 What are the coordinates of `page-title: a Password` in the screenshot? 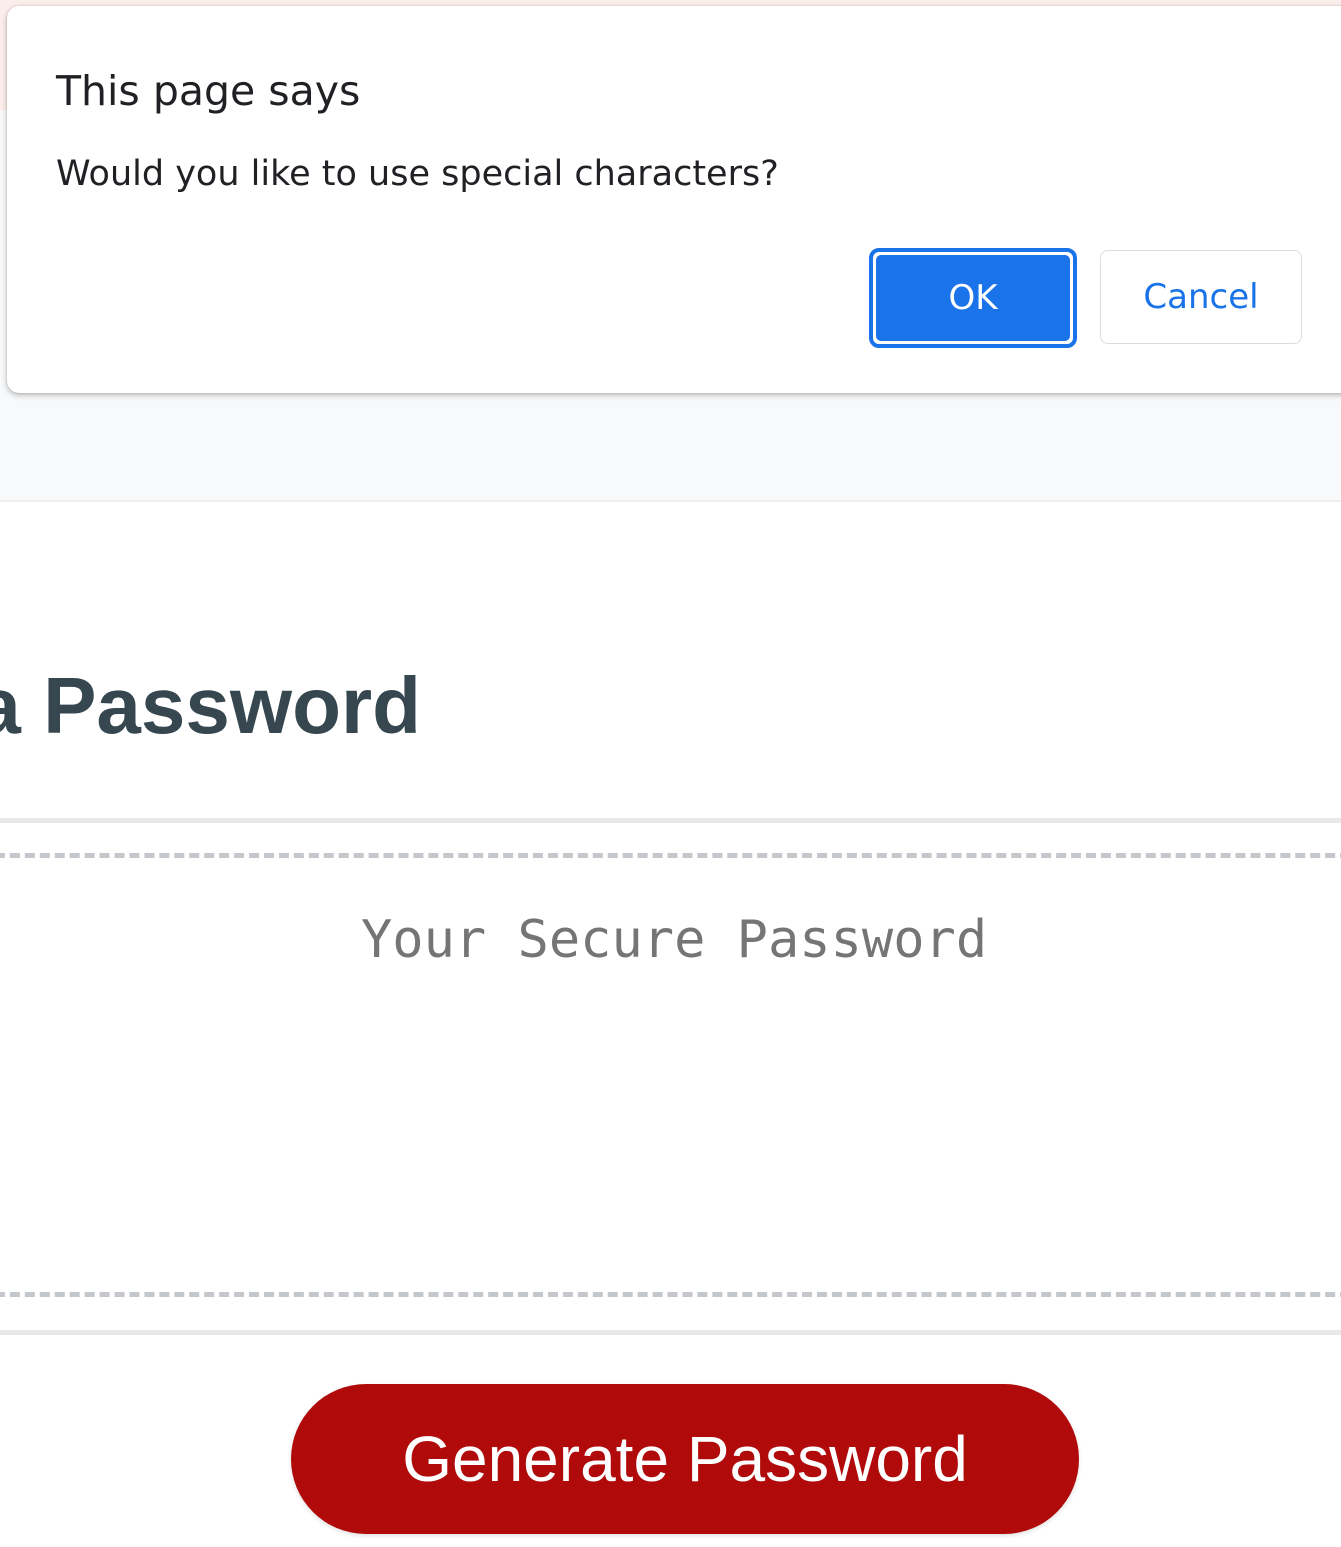 It's located at (210, 705).